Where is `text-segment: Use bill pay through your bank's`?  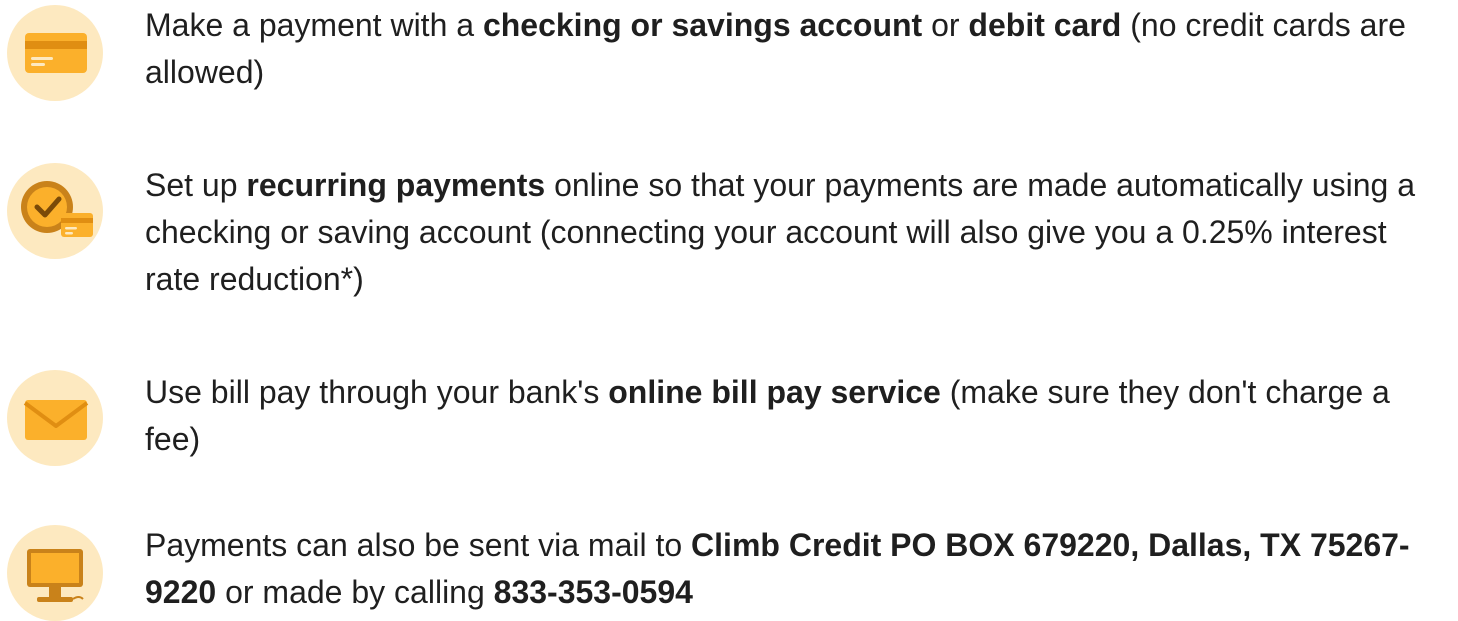 text-segment: Use bill pay through your bank's is located at coordinates (377, 392).